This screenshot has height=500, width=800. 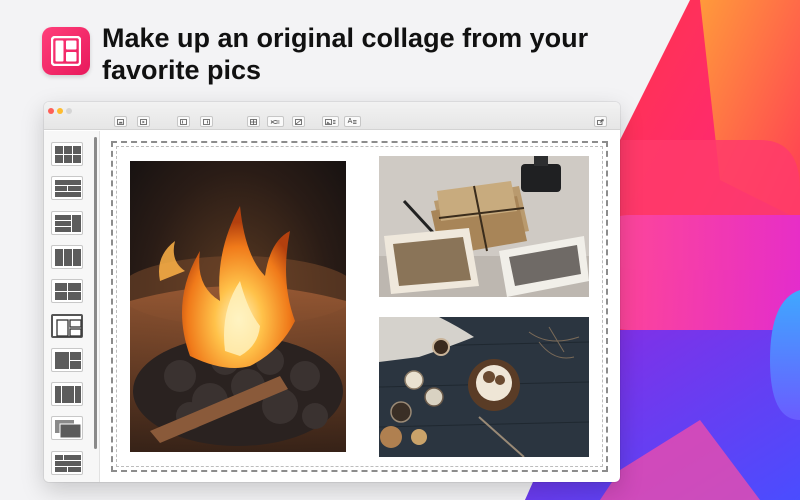 I want to click on redo-button, so click(x=206, y=121).